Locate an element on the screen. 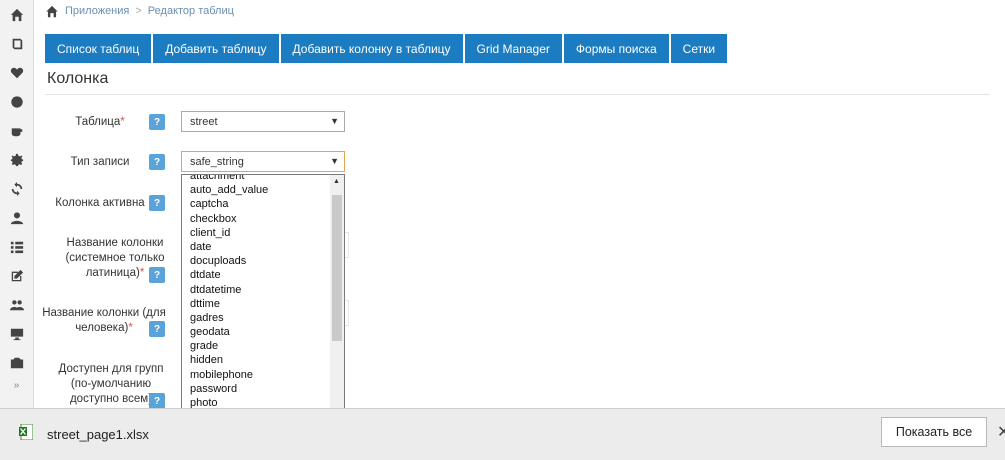  breadcrumb: Приложения > Редактор таблиц is located at coordinates (139, 11).